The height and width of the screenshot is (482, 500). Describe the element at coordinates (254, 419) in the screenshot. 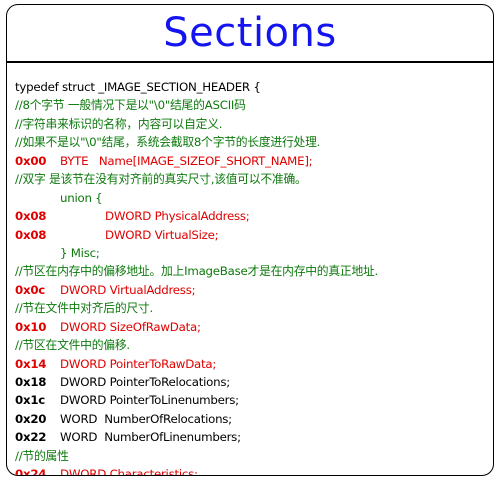

I see `field-line-number-of-relocations: 0x20 WORD NumberOfRelocations;` at that location.